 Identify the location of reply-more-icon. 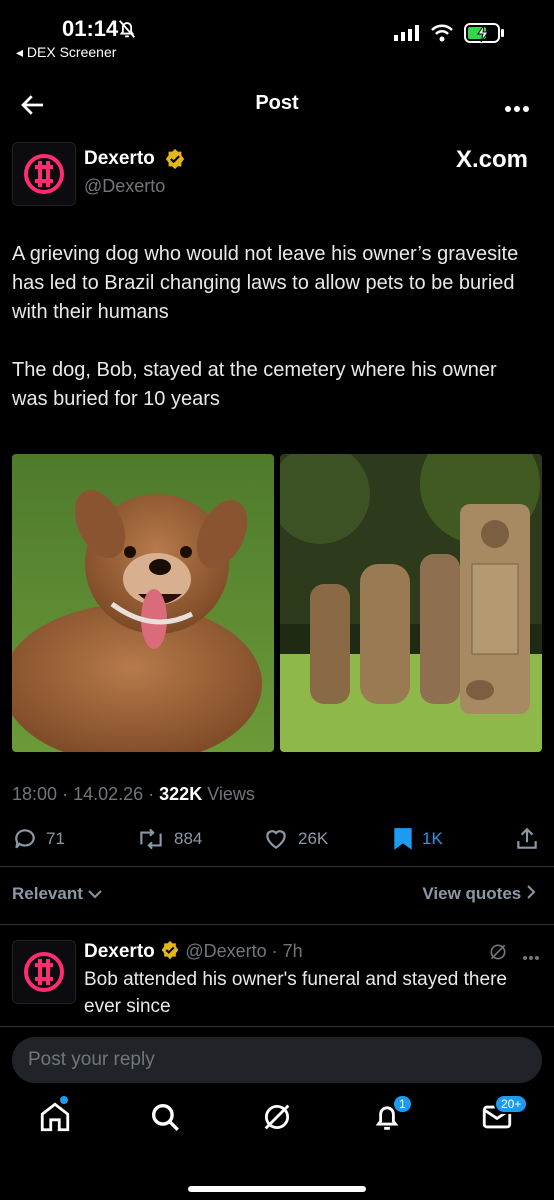
(531, 957).